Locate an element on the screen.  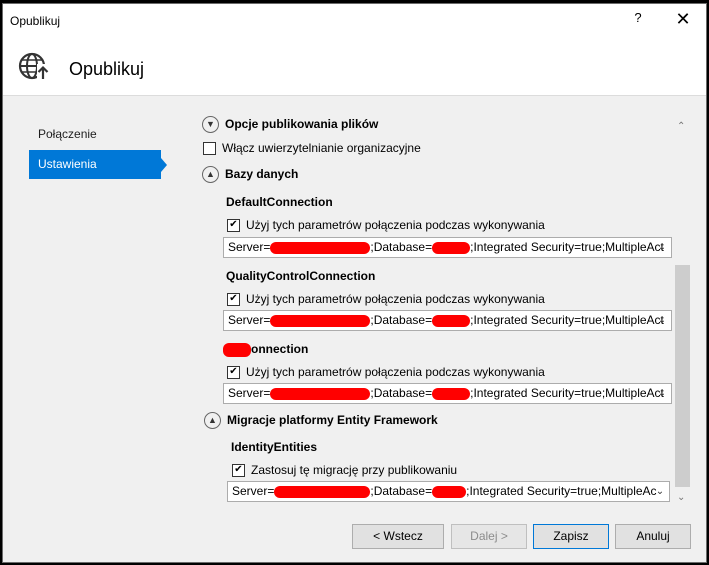
file-publish-options-section: ▼ Opcje publikowania plików is located at coordinates (290, 124).